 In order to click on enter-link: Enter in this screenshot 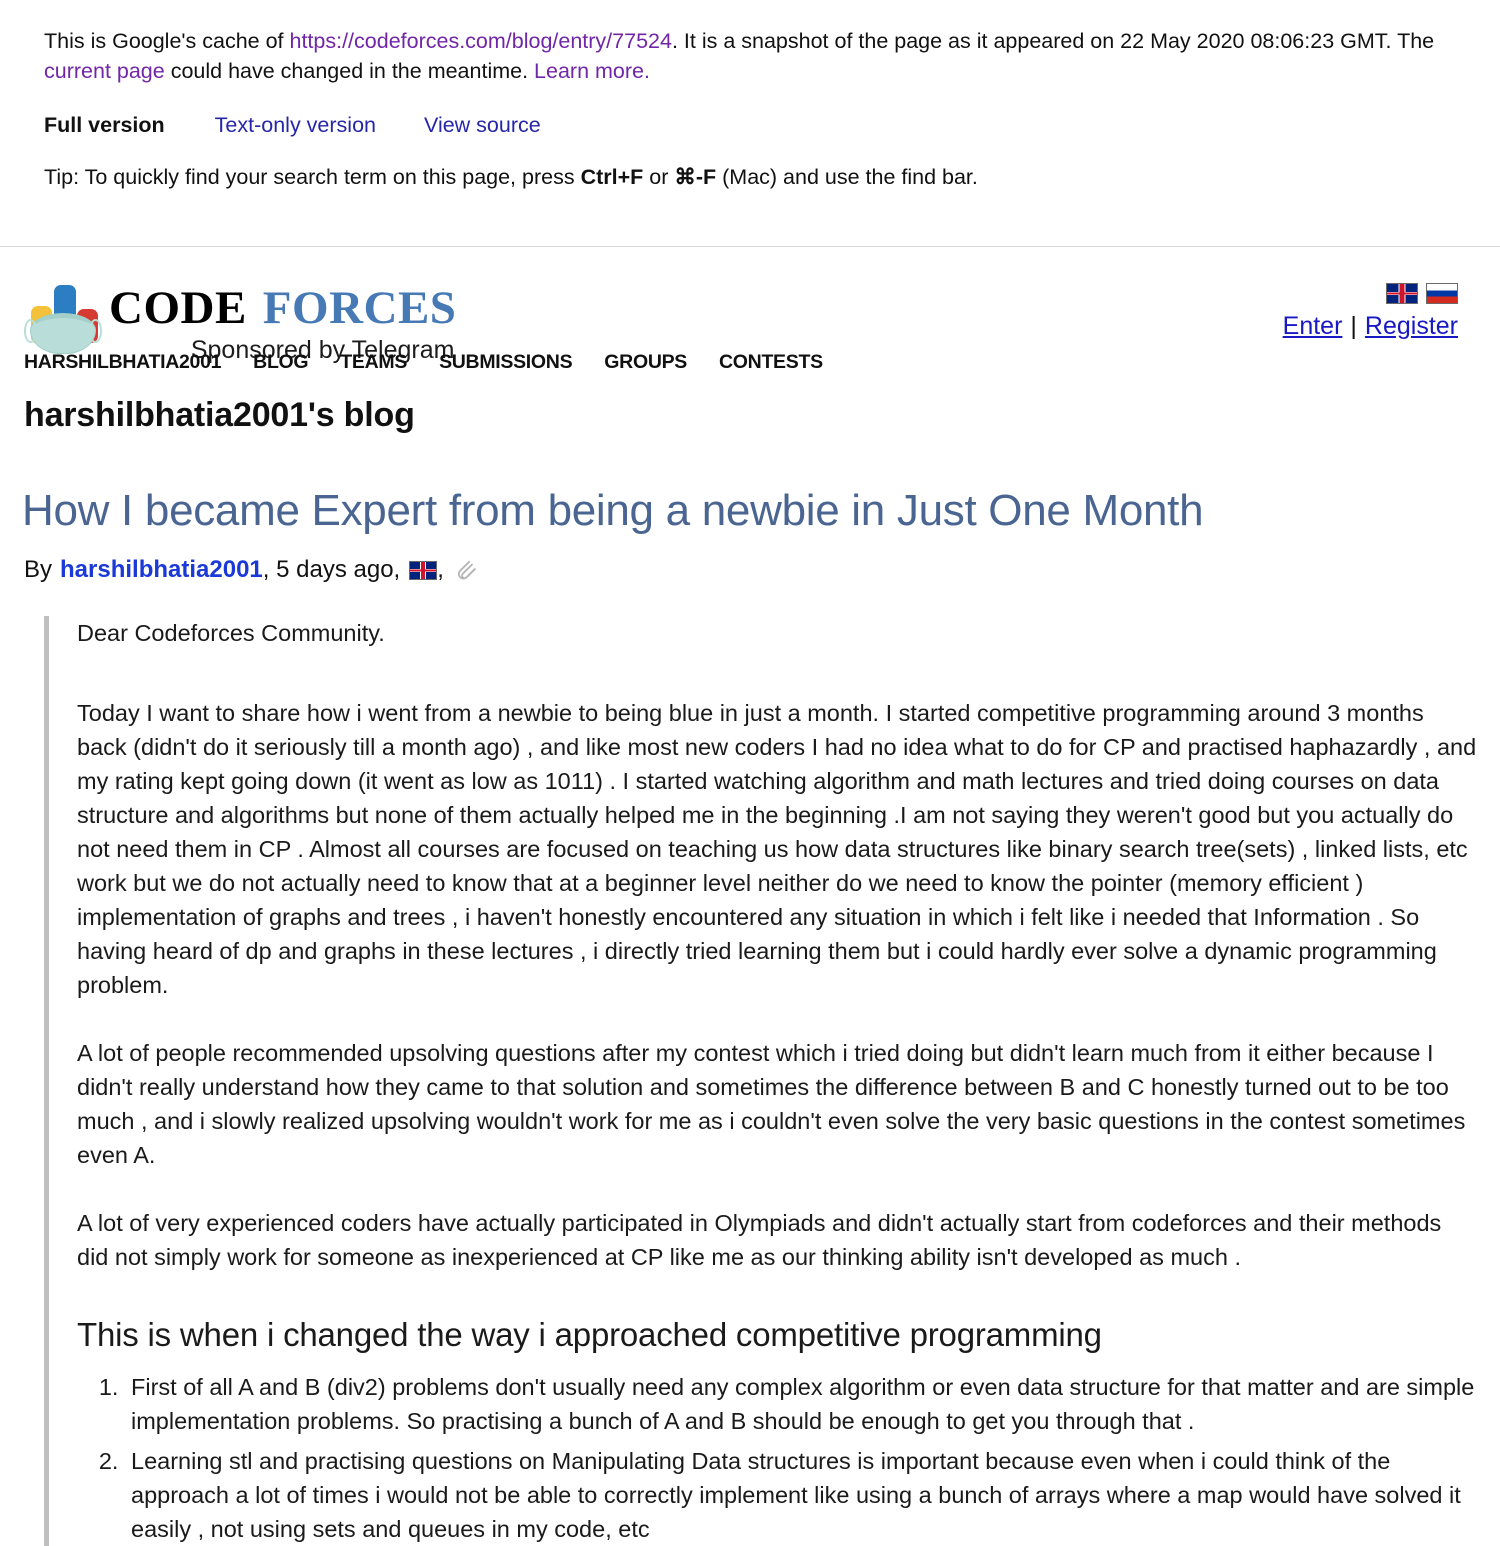, I will do `click(1313, 326)`.